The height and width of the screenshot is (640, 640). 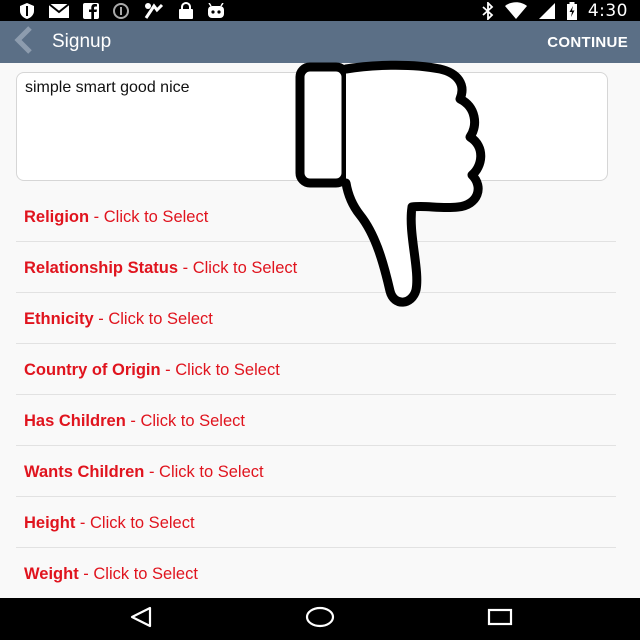 I want to click on status-time: 4:30, so click(x=607, y=10).